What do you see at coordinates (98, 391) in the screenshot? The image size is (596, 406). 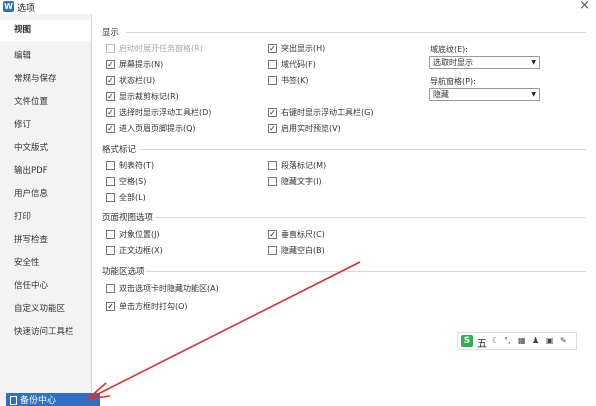 I see `arrow-head` at bounding box center [98, 391].